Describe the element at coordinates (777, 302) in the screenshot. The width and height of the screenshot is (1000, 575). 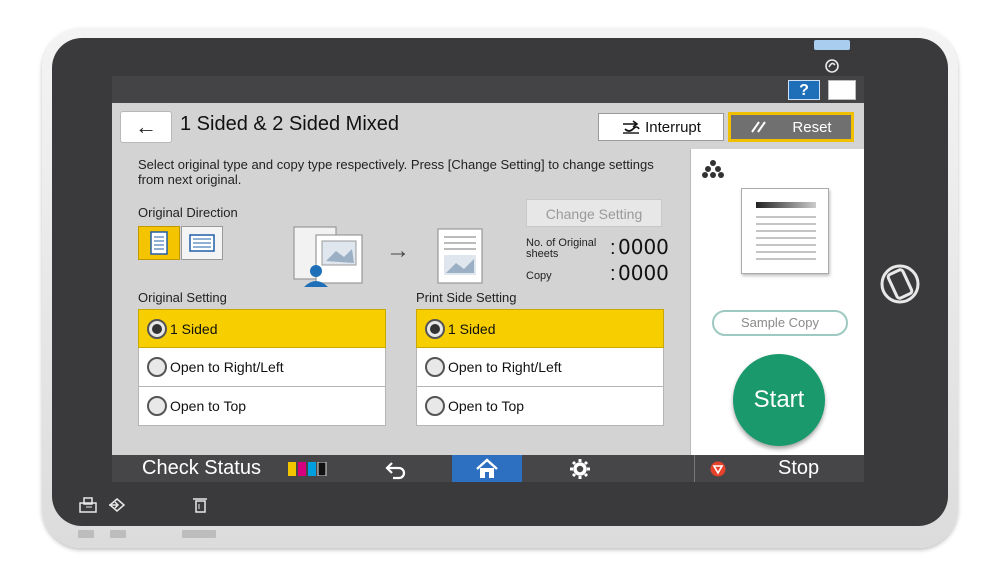
I see `copy-preview-panel: Sample Copy Start` at that location.